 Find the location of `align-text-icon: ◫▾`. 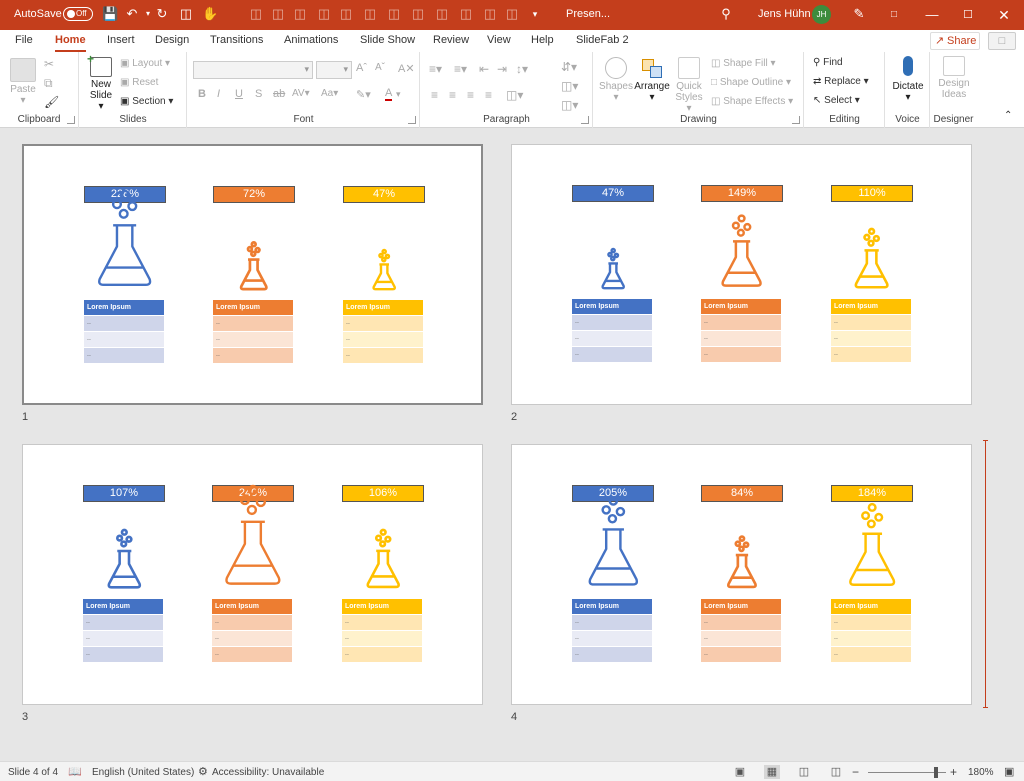

align-text-icon: ◫▾ is located at coordinates (569, 86).